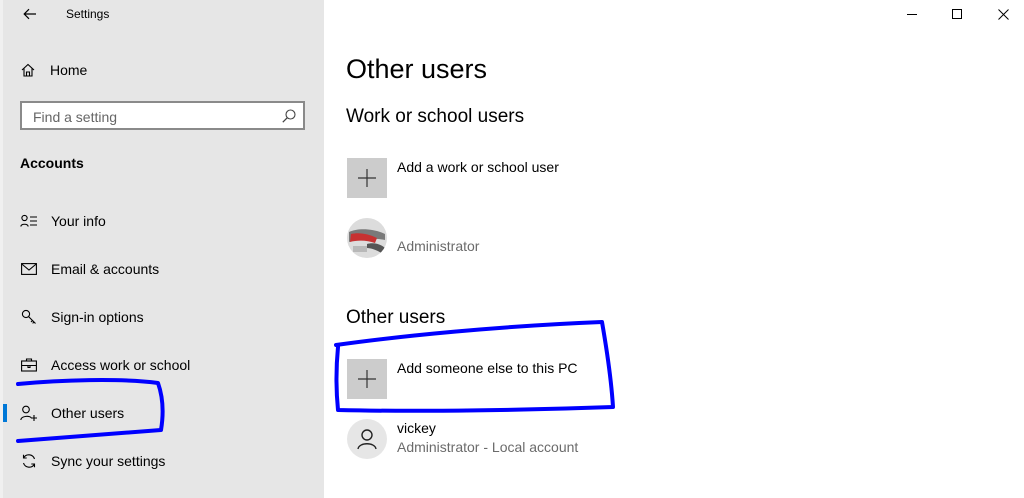  Describe the element at coordinates (162, 413) in the screenshot. I see `sidebar-item-other-users: Other users` at that location.